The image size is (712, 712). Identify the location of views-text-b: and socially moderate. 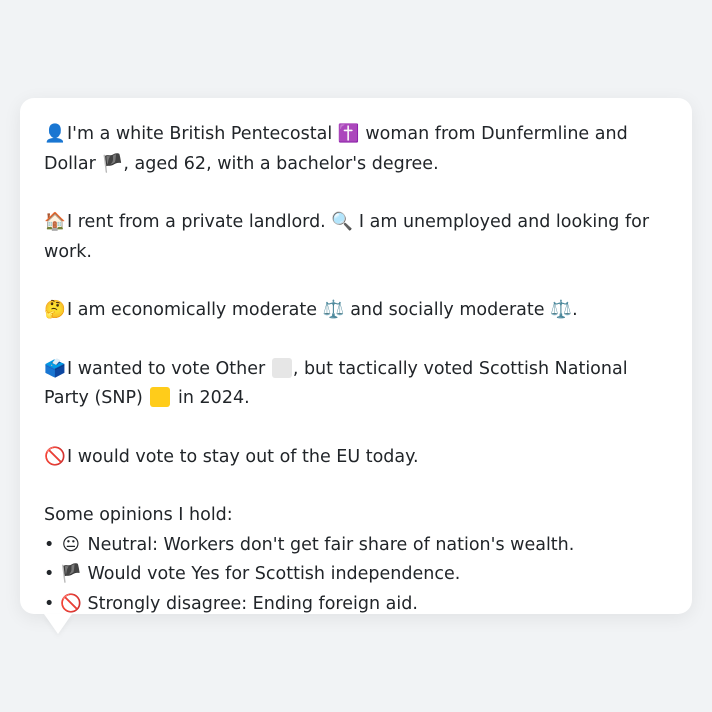
(447, 310).